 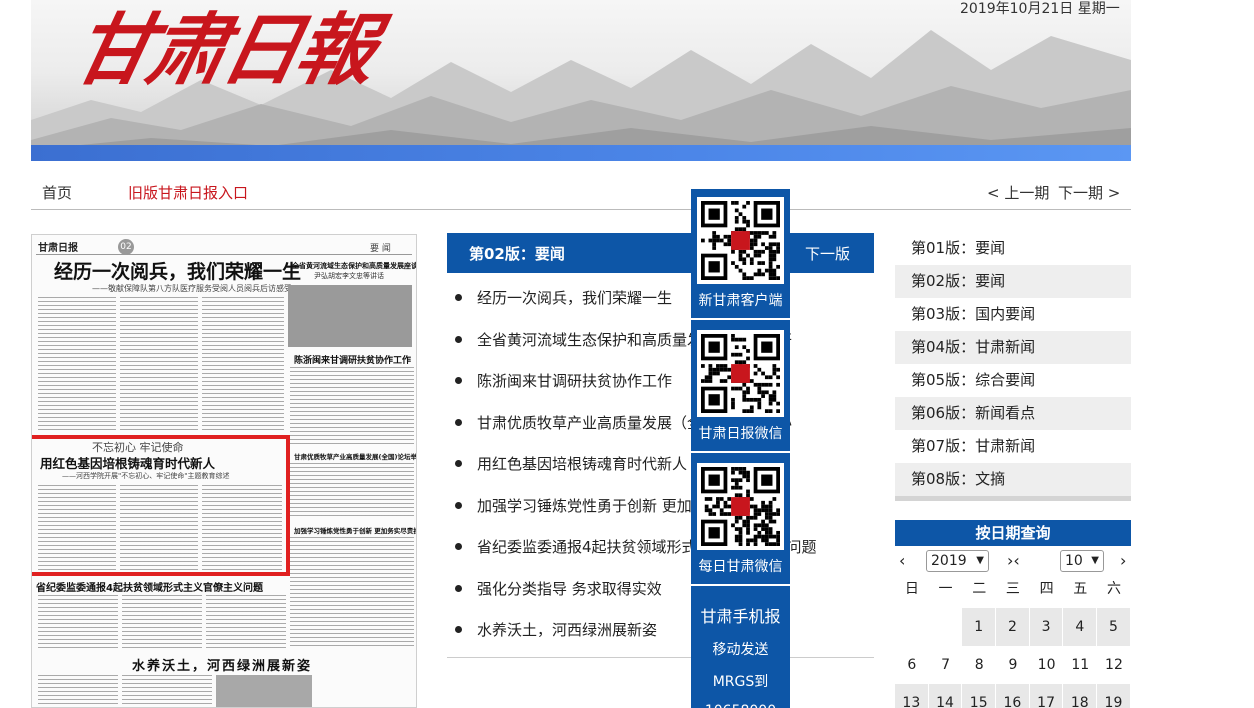 What do you see at coordinates (222, 664) in the screenshot?
I see `paper-headline-footer: 水养沃土，河西绿洲展新姿` at bounding box center [222, 664].